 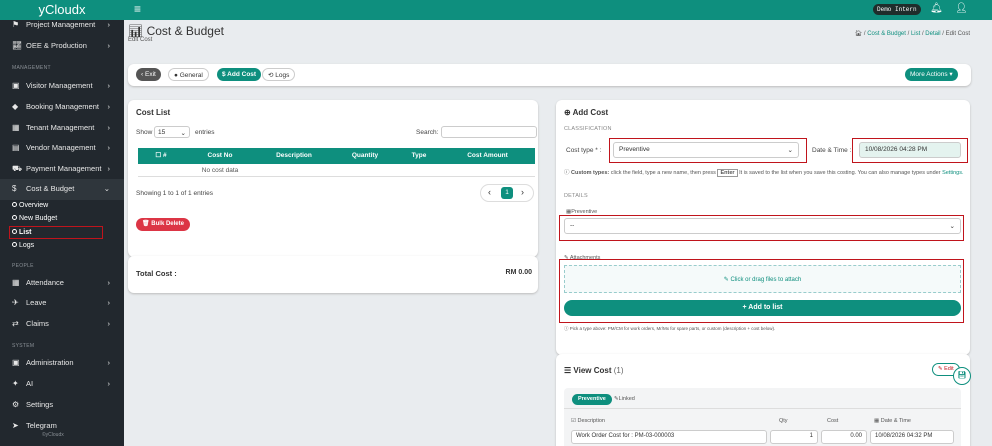 I want to click on section-heading-system: SYSTEM, so click(x=23, y=346).